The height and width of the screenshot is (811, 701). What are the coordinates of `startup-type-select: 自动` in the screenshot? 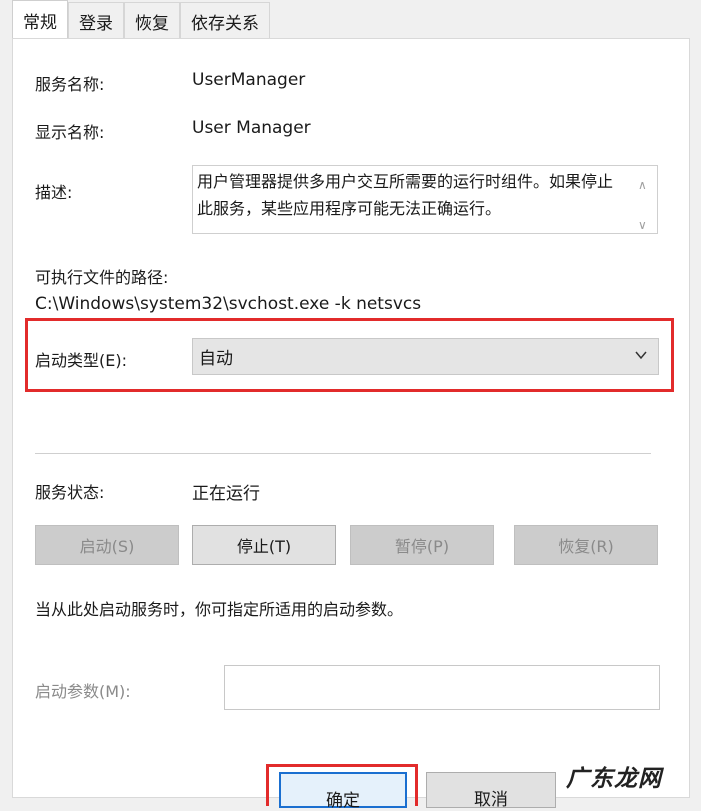 It's located at (425, 356).